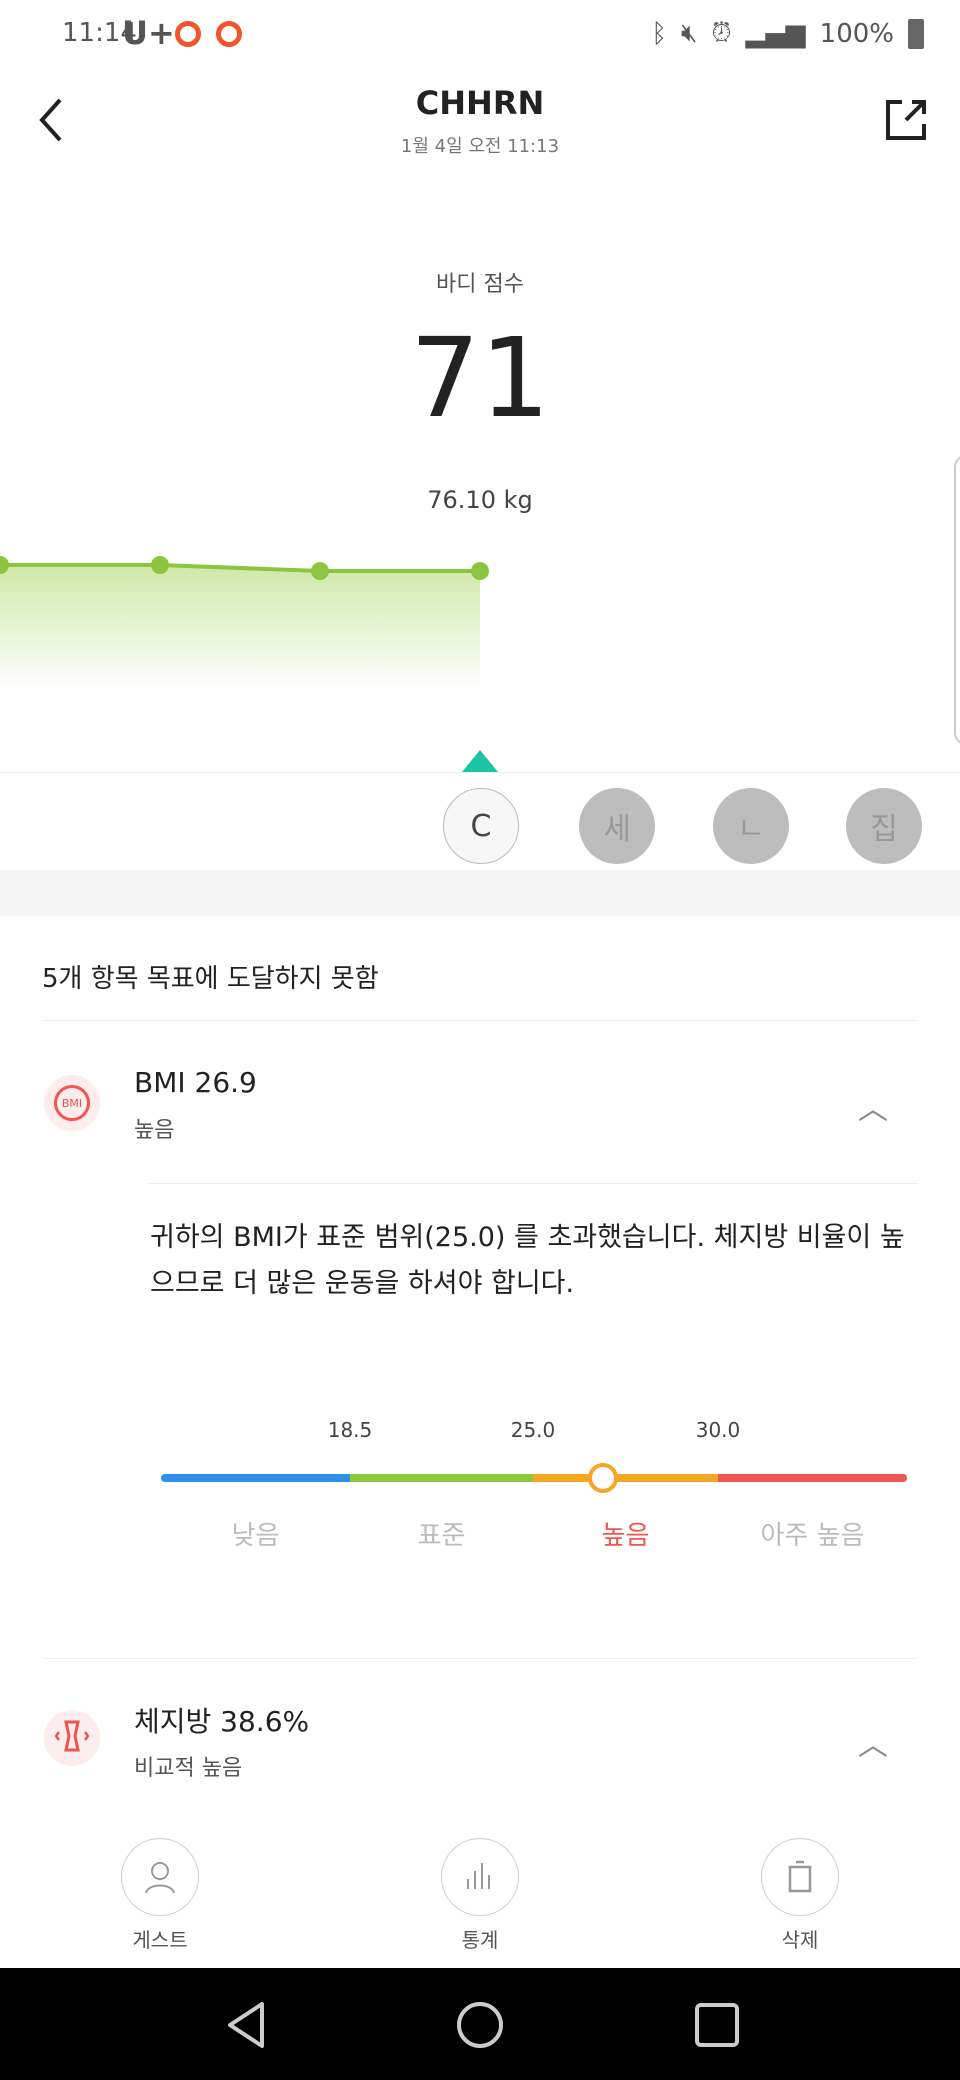 This screenshot has width=960, height=2080. I want to click on mute-icon: 🔇︎, so click(689, 33).